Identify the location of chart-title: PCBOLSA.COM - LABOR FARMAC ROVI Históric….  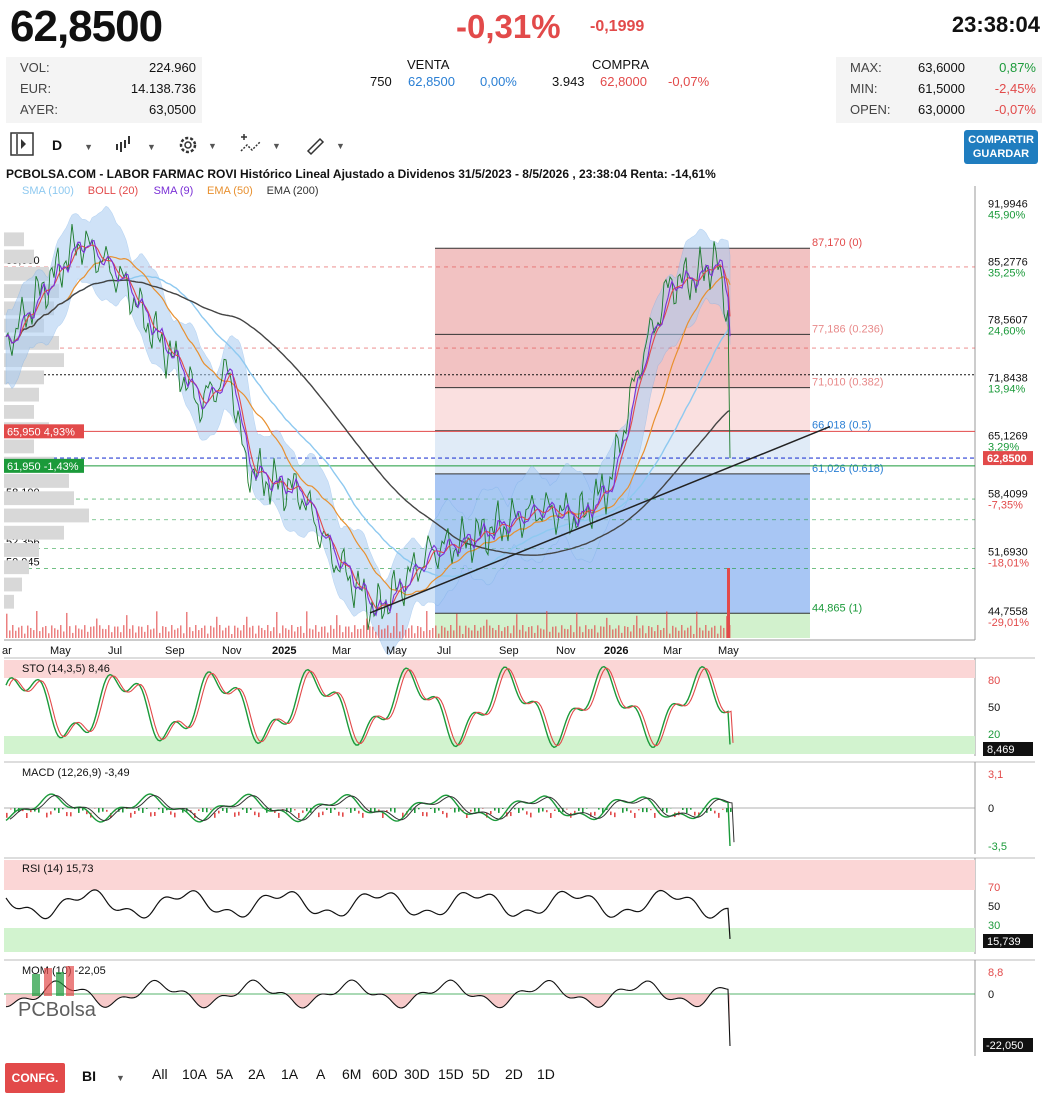
(361, 174).